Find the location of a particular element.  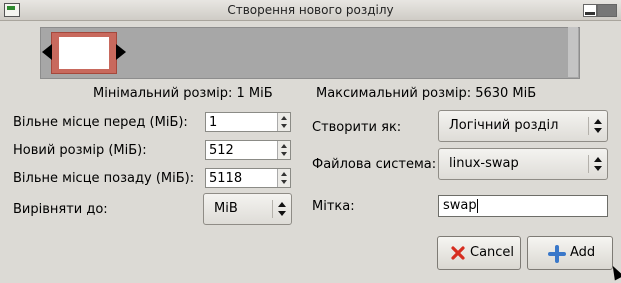

partition-label-input: swap is located at coordinates (523, 206).